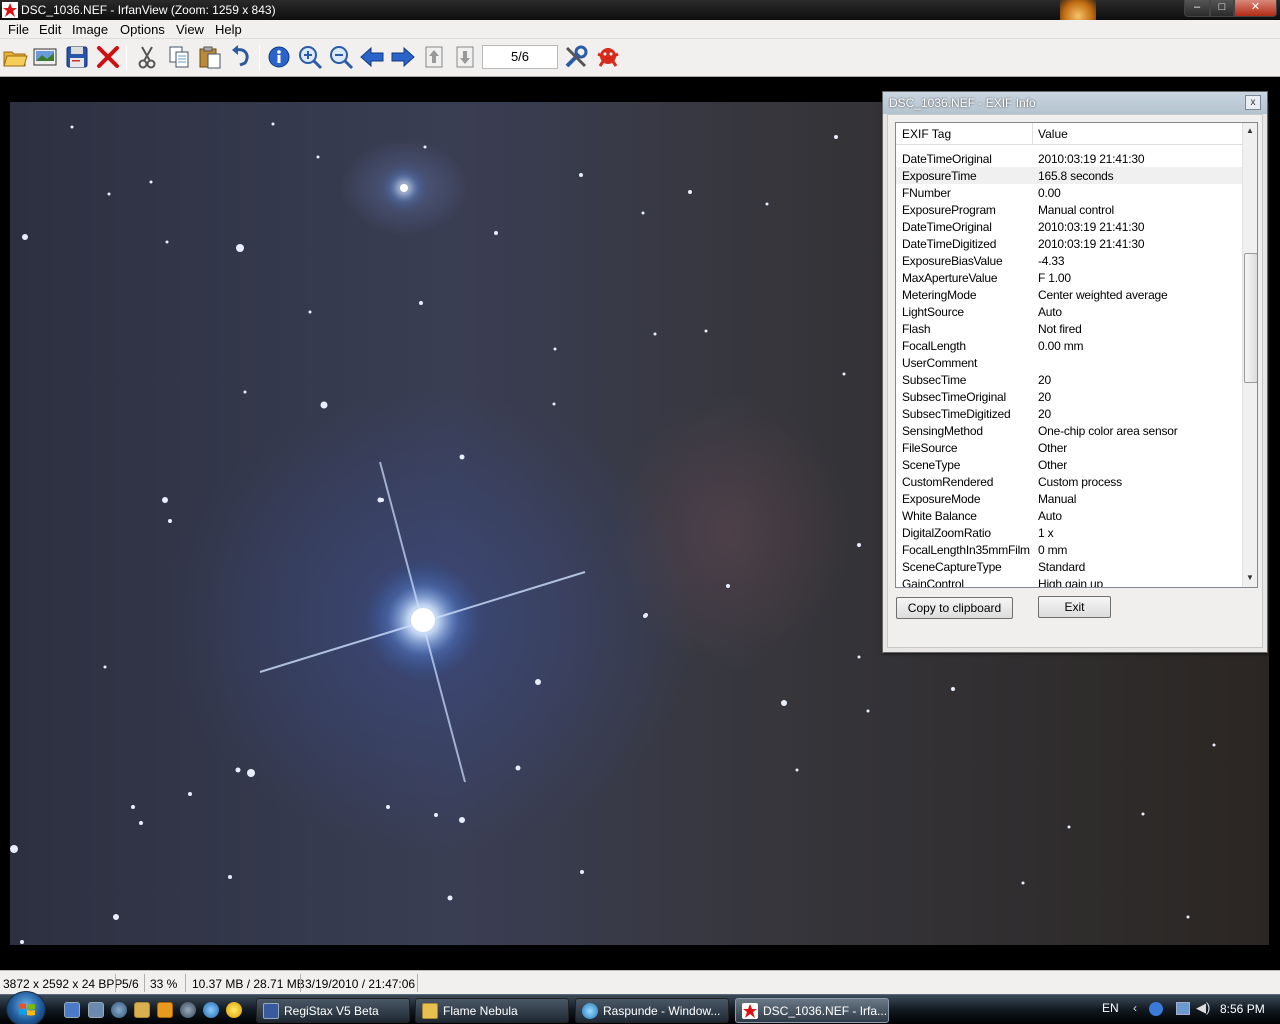  I want to click on exif-tag-cell: UserComment, so click(940, 363).